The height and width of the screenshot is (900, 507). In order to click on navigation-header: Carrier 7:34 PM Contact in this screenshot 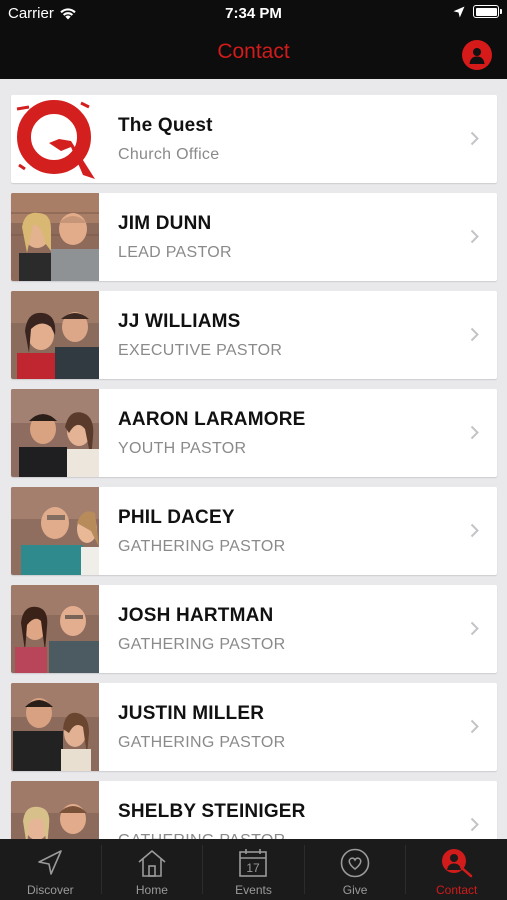, I will do `click(253, 39)`.